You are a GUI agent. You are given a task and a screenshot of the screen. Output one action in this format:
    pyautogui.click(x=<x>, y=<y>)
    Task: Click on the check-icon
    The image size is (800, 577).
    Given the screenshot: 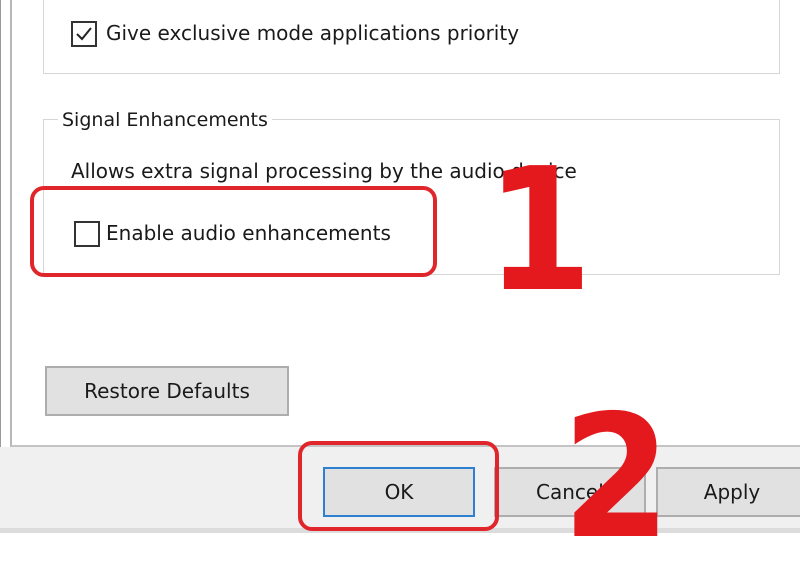 What is the action you would take?
    pyautogui.click(x=84, y=34)
    